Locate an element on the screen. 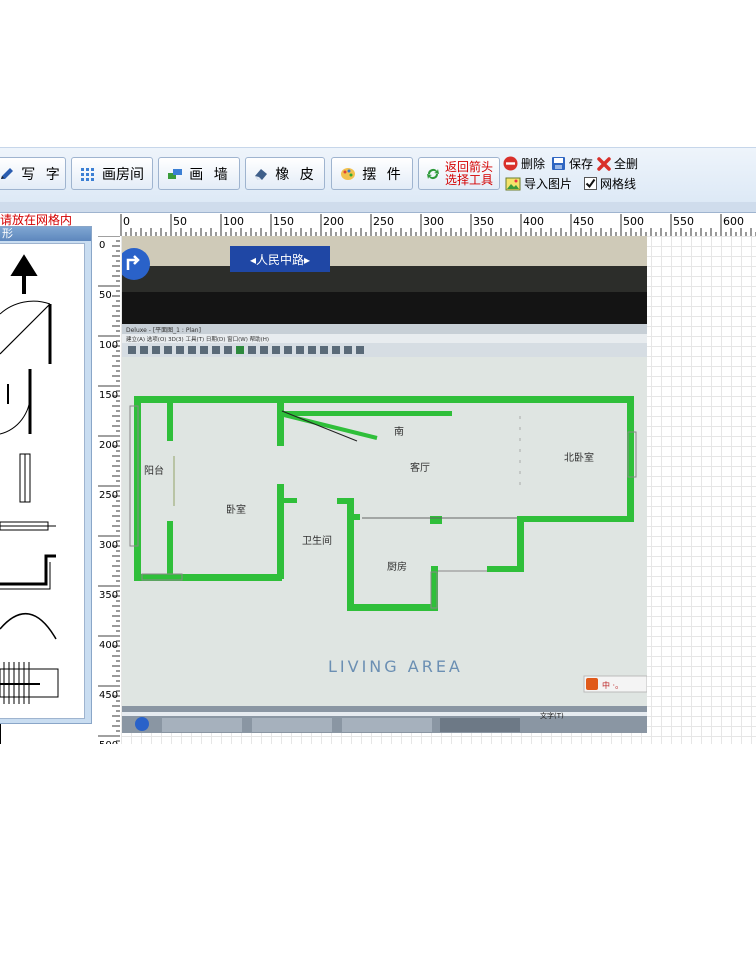  image-icon is located at coordinates (513, 183).